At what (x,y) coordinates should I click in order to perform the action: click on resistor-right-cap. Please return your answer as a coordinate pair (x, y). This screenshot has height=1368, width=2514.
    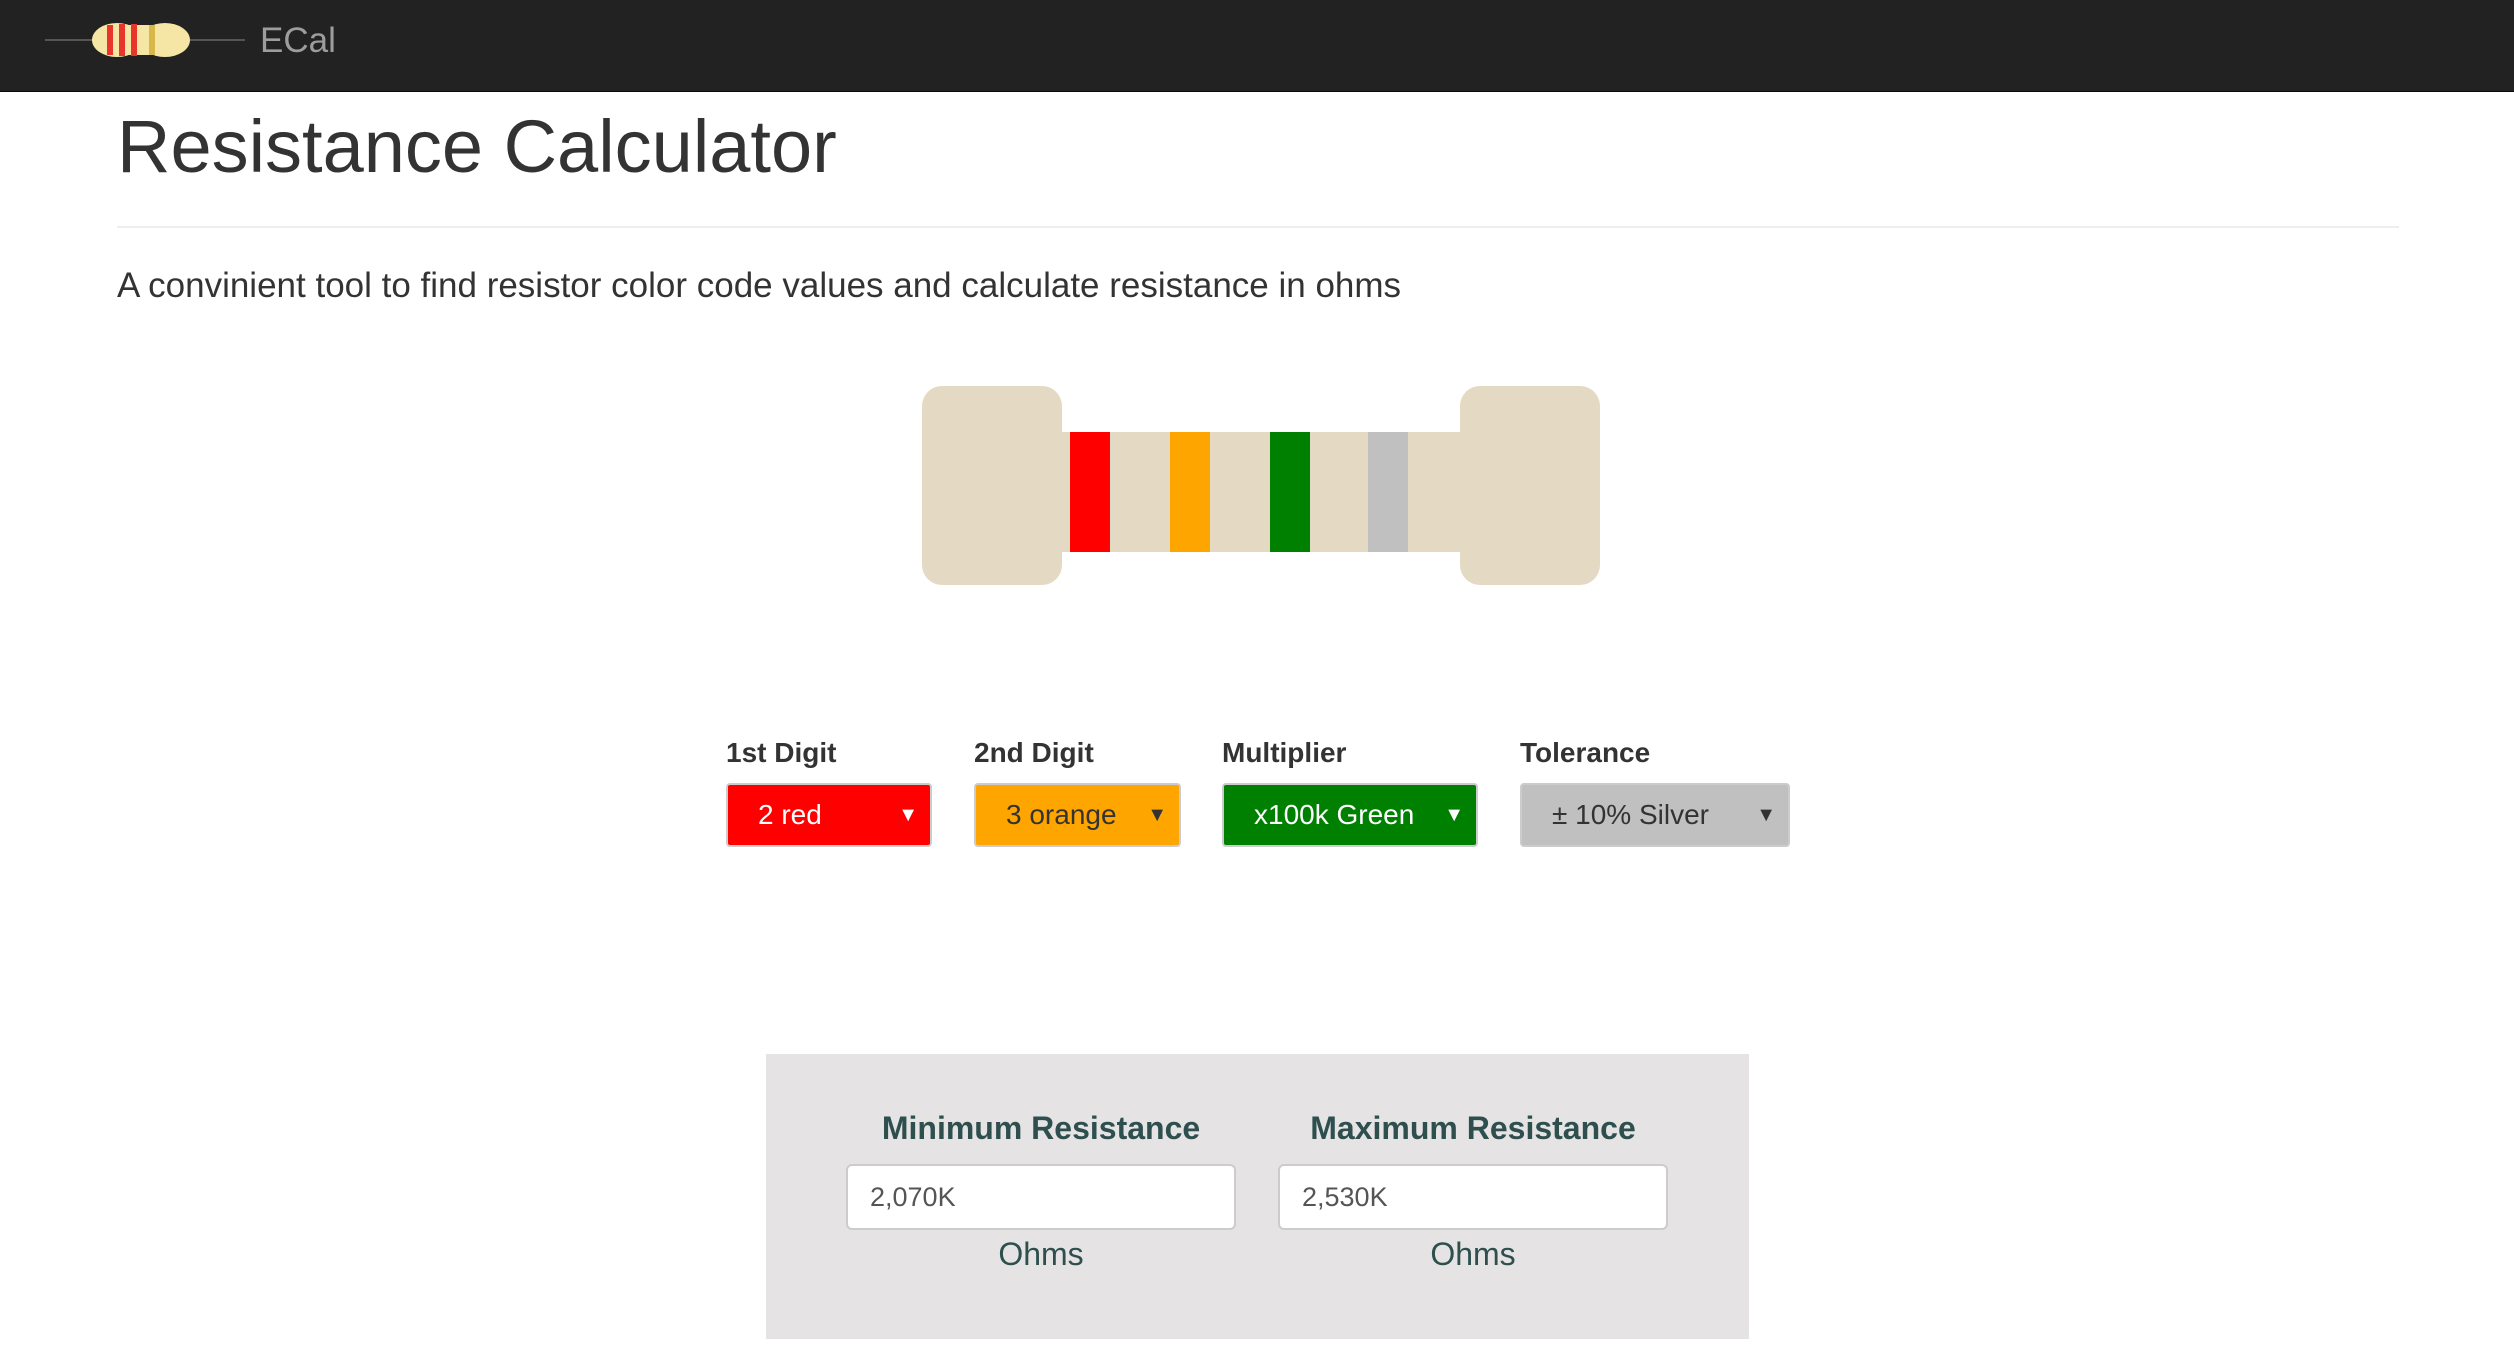
    Looking at the image, I should click on (1530, 485).